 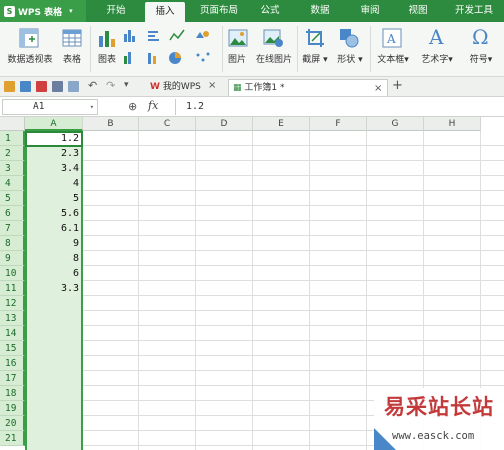 What do you see at coordinates (116, 11) in the screenshot?
I see `tab-home: 开始` at bounding box center [116, 11].